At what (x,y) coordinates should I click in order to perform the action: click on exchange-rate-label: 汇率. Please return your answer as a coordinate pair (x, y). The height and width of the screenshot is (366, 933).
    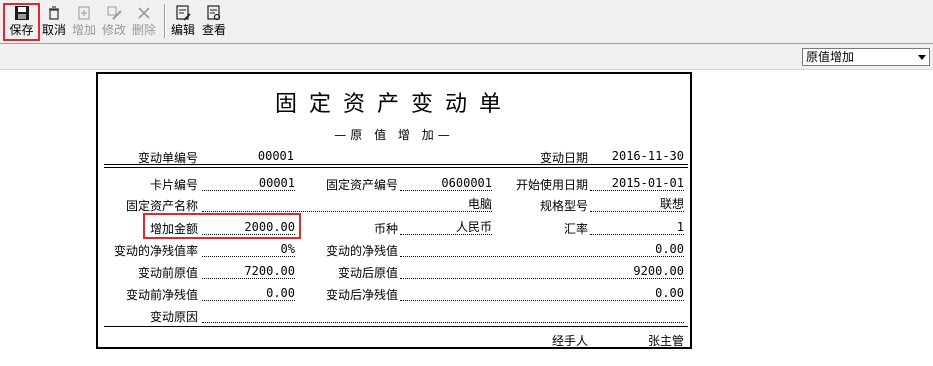
    Looking at the image, I should click on (575, 229).